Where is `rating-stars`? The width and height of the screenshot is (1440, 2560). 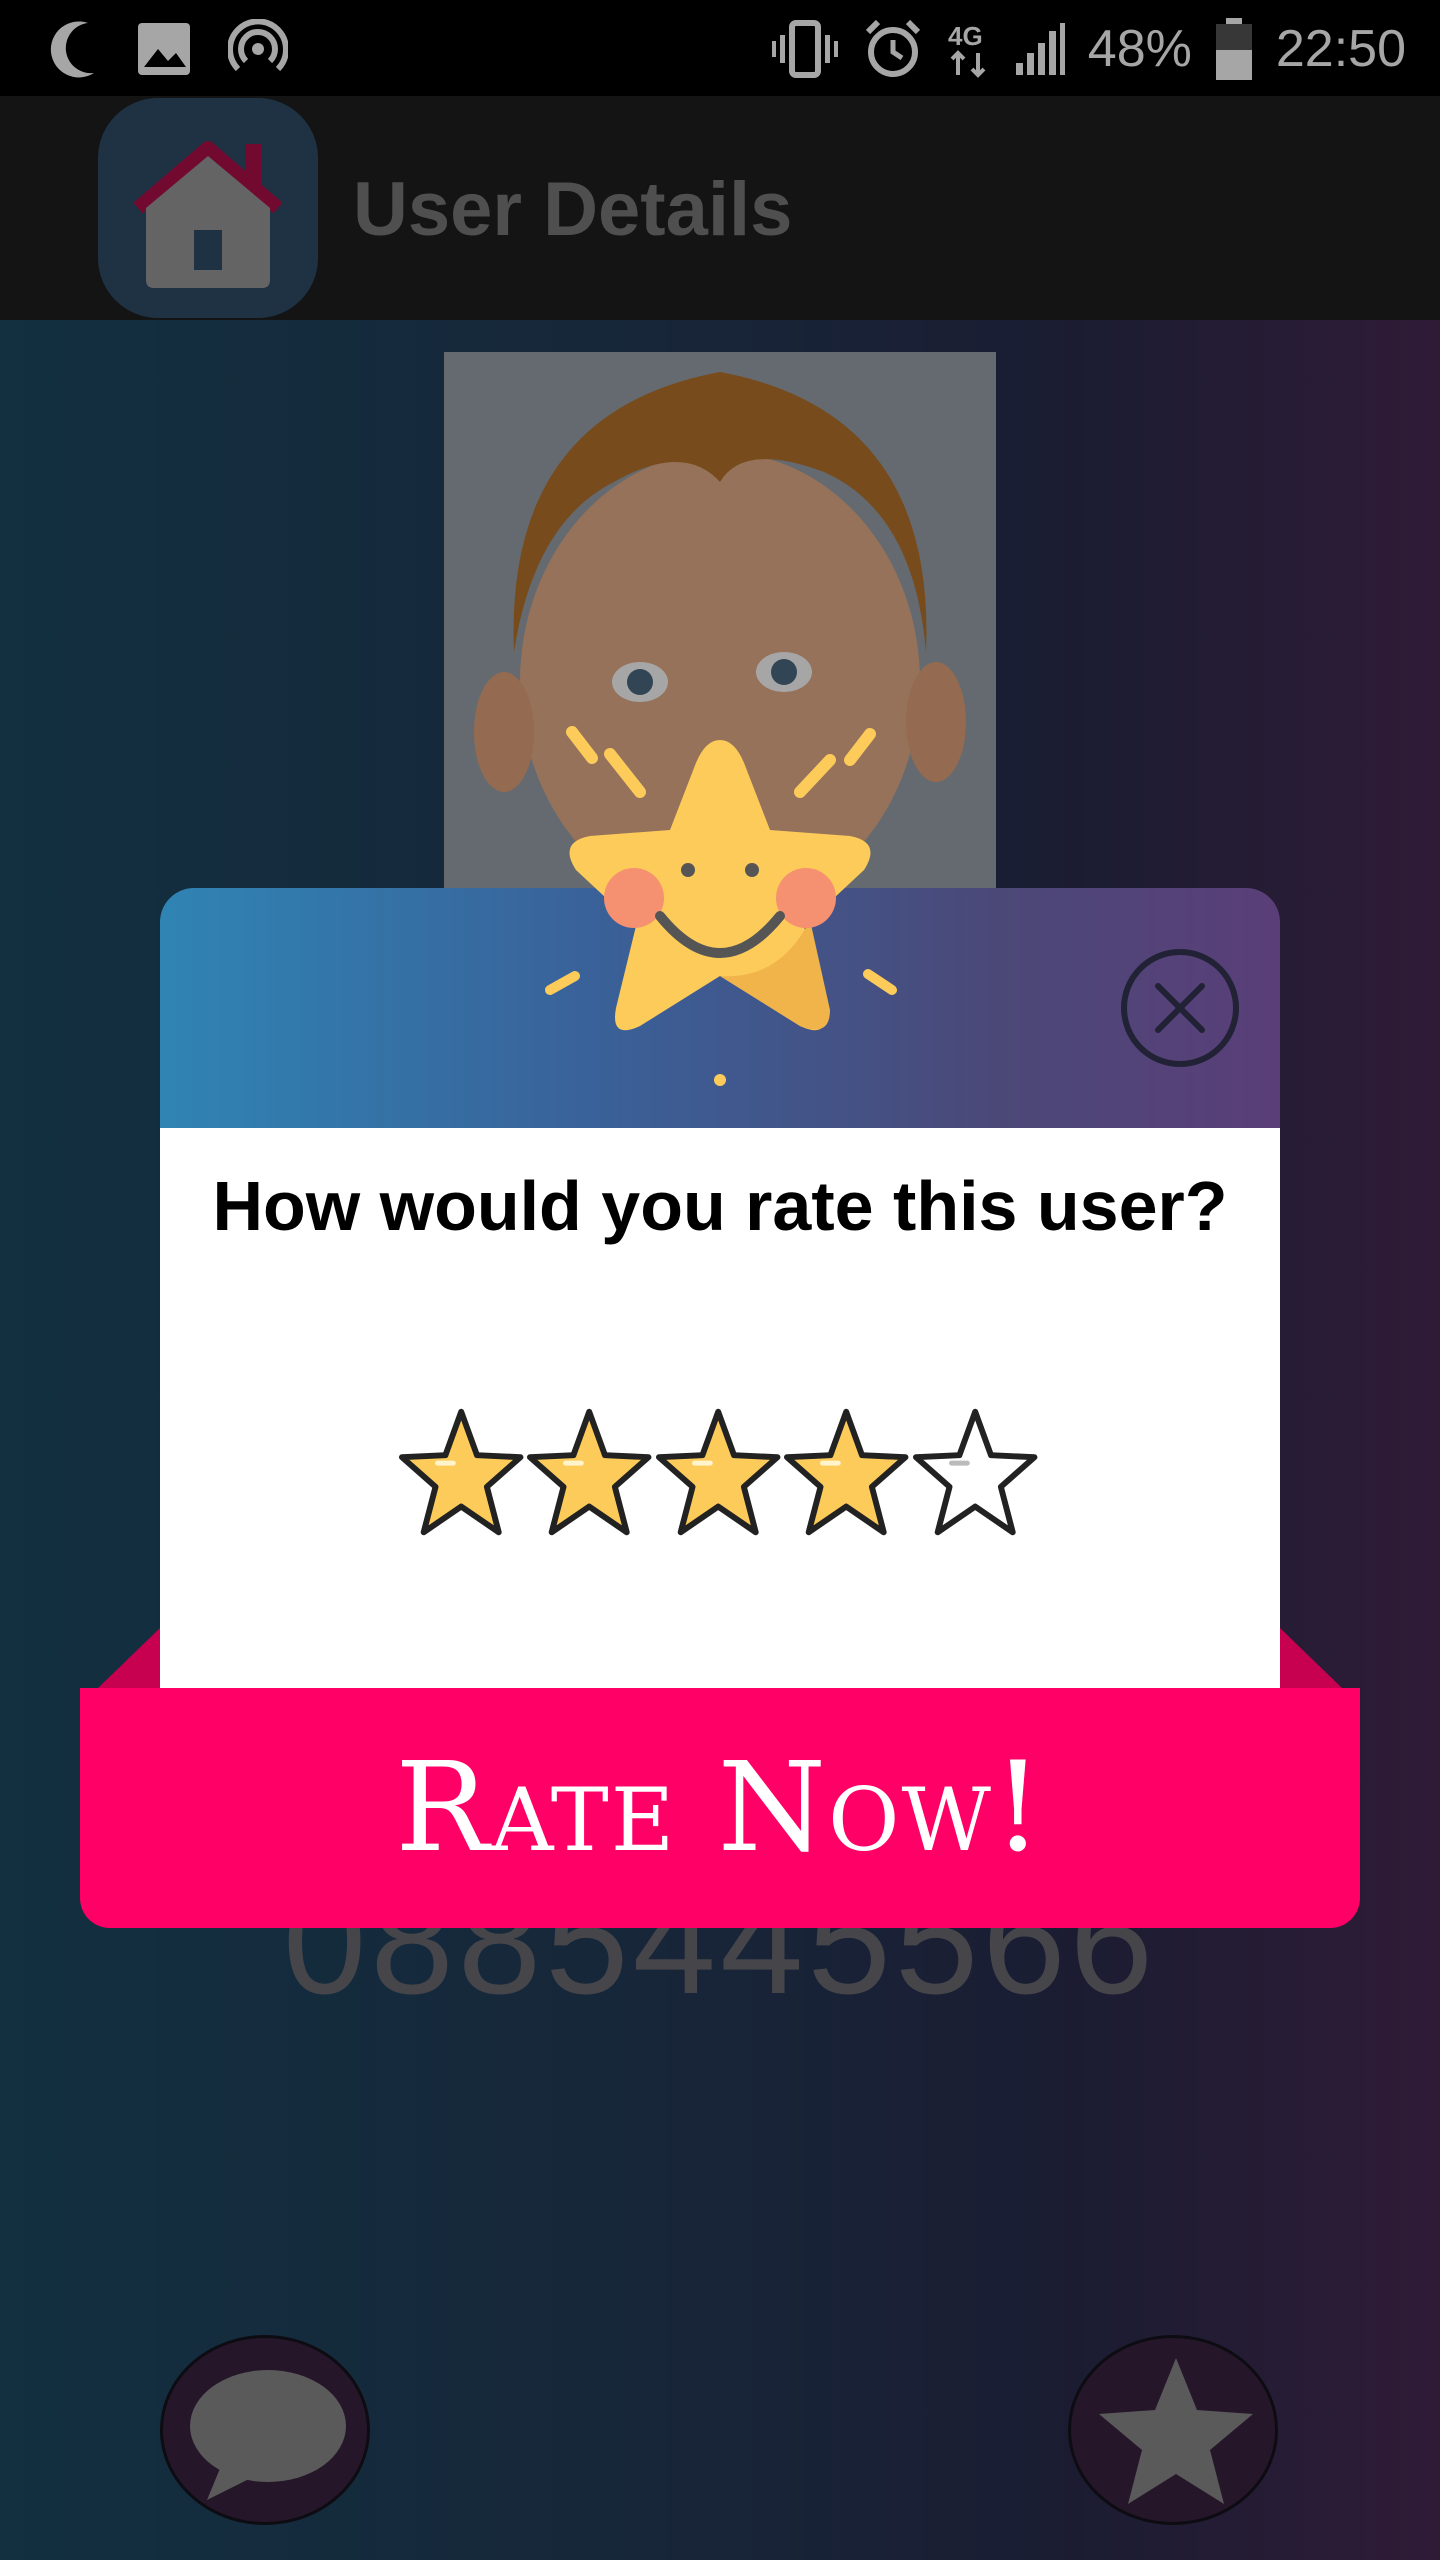
rating-stars is located at coordinates (718, 1473).